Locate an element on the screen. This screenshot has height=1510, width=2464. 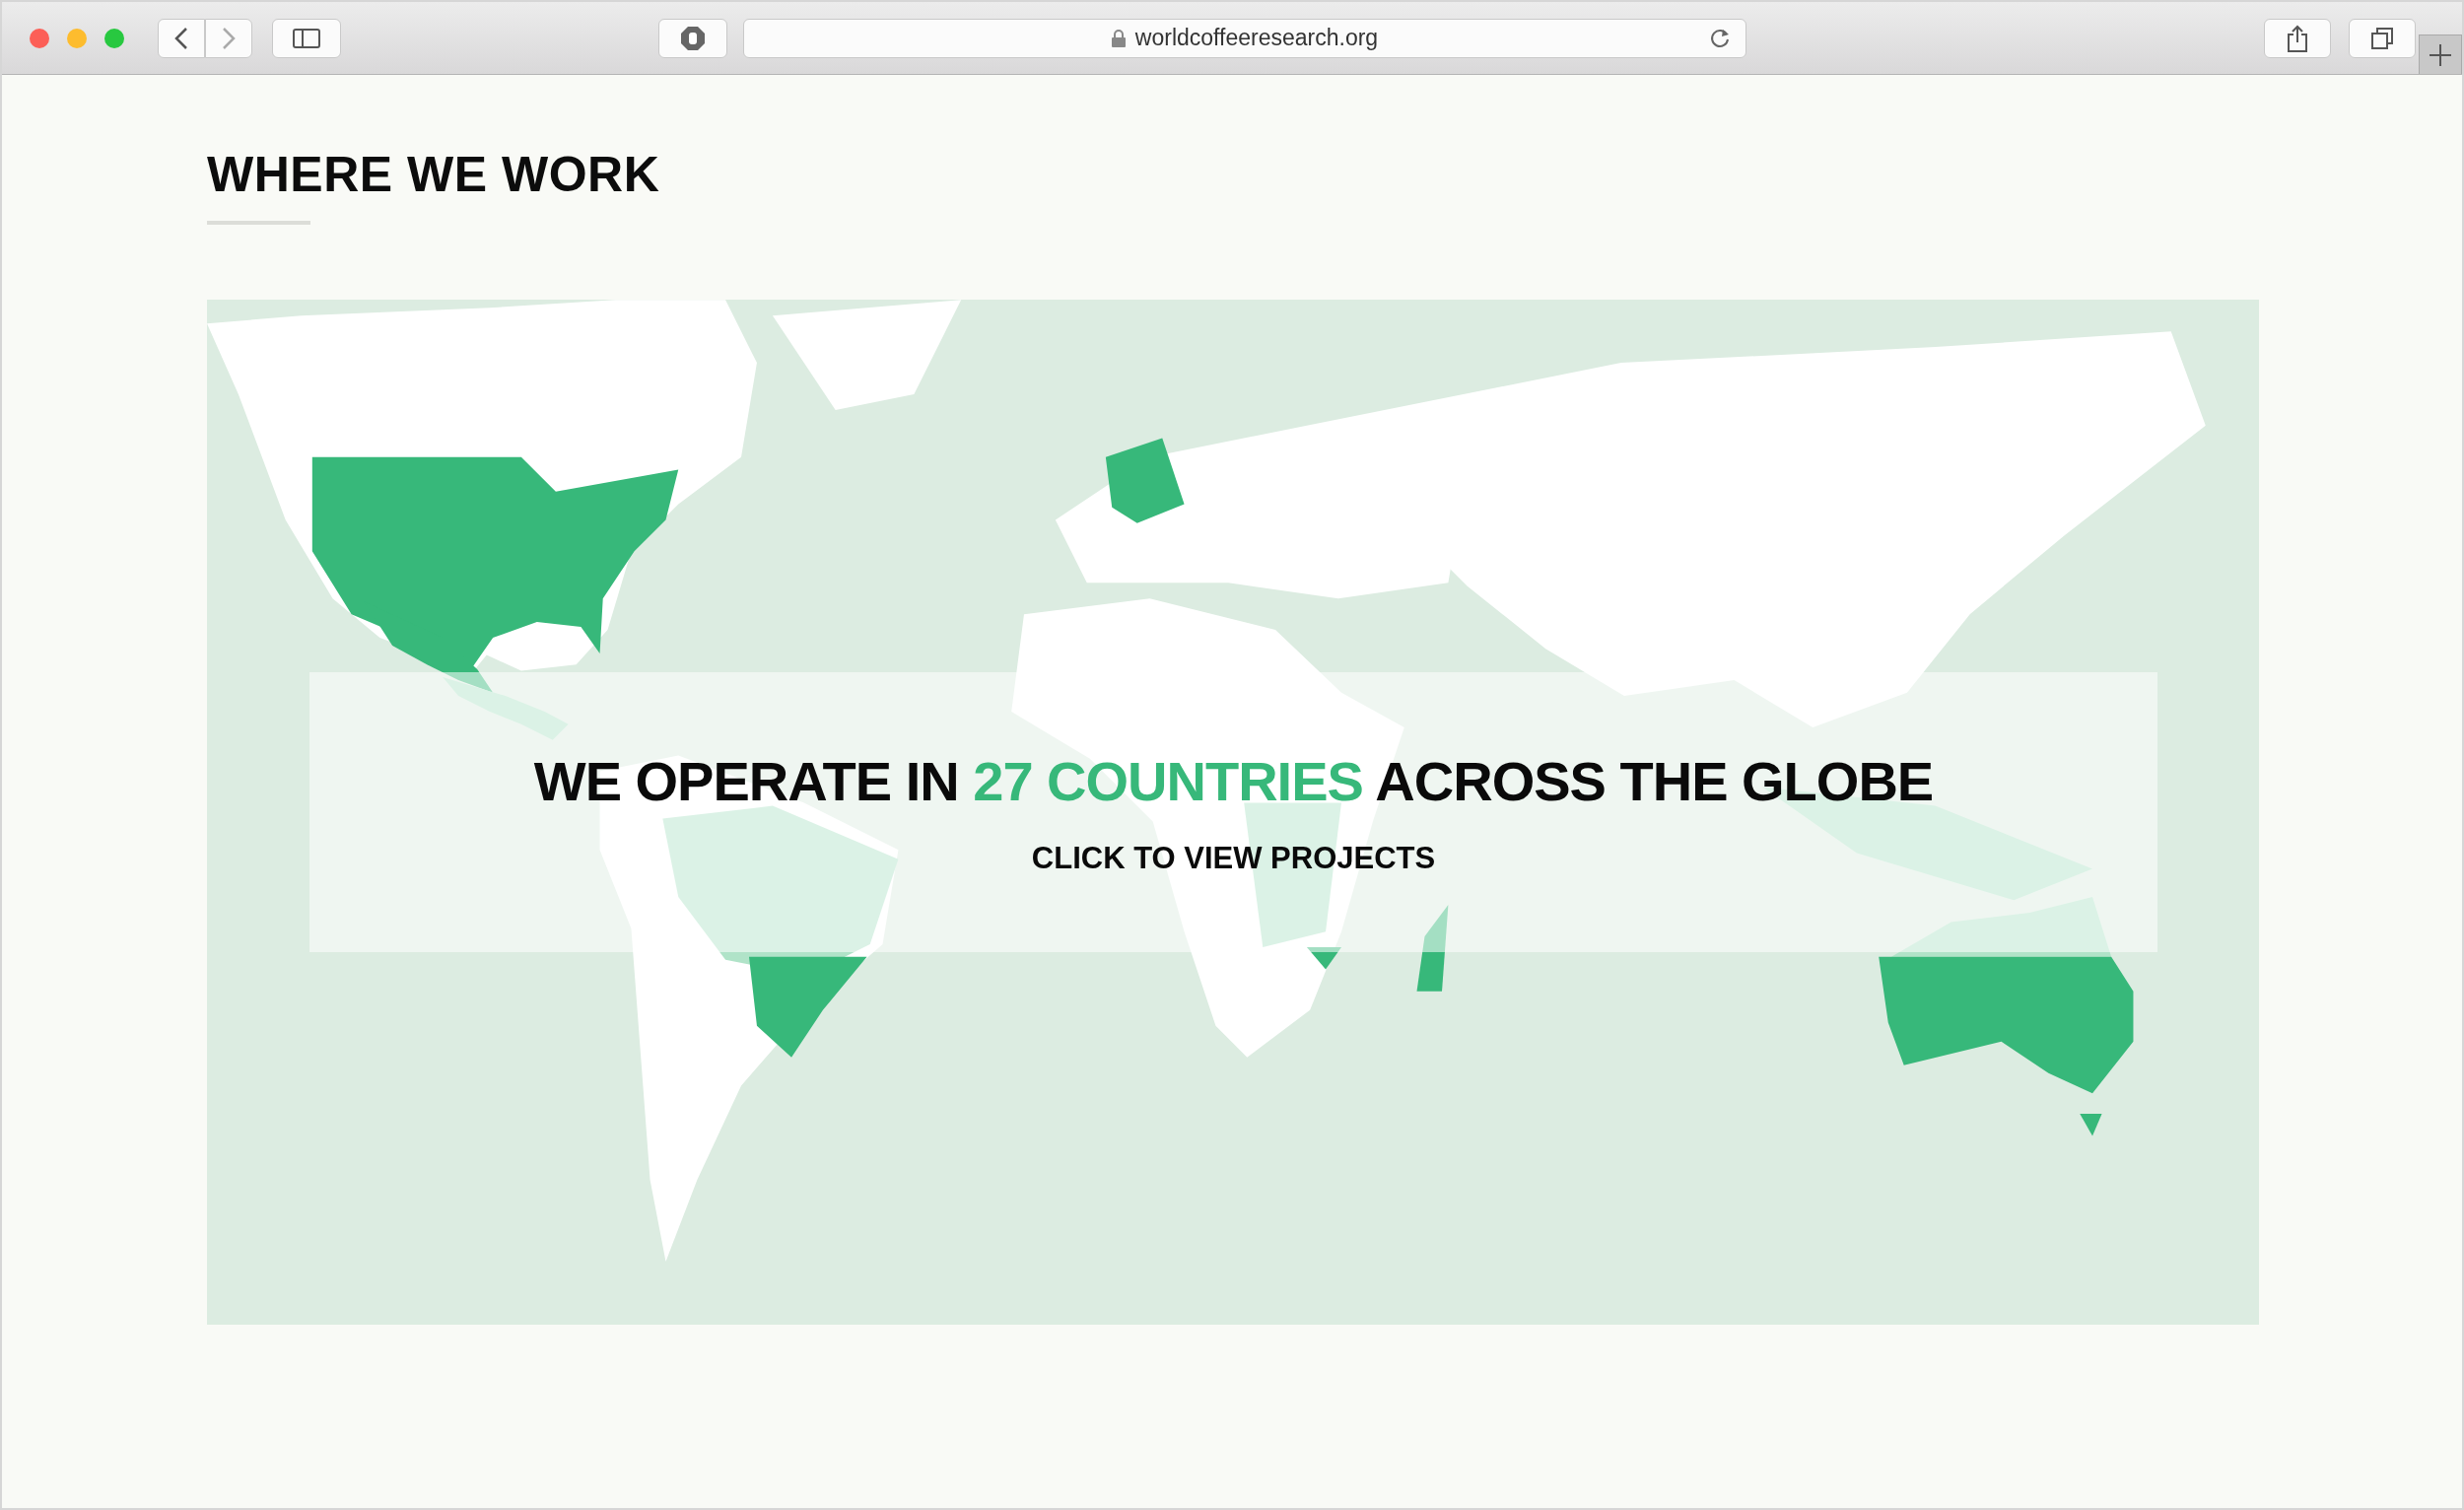
tabs-icon is located at coordinates (2382, 38).